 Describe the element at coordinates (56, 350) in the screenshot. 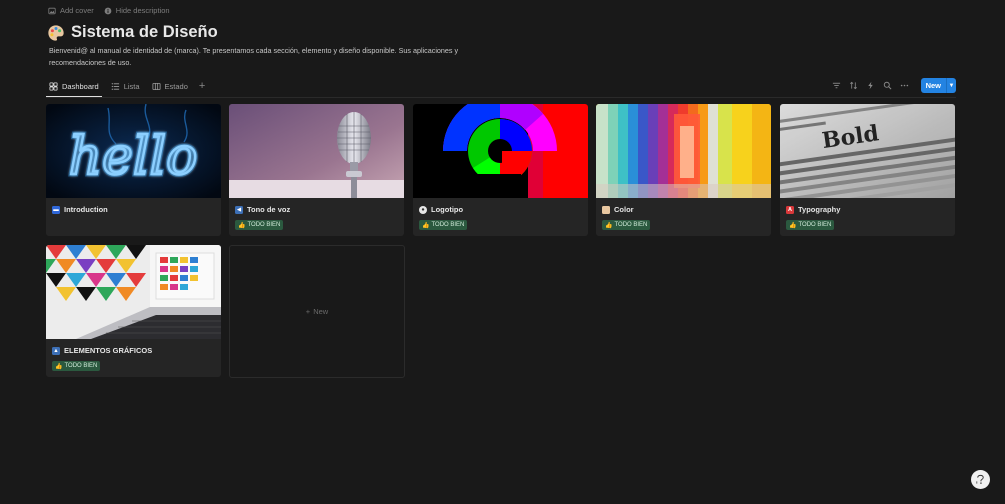

I see `shapes-icon: ▲` at that location.